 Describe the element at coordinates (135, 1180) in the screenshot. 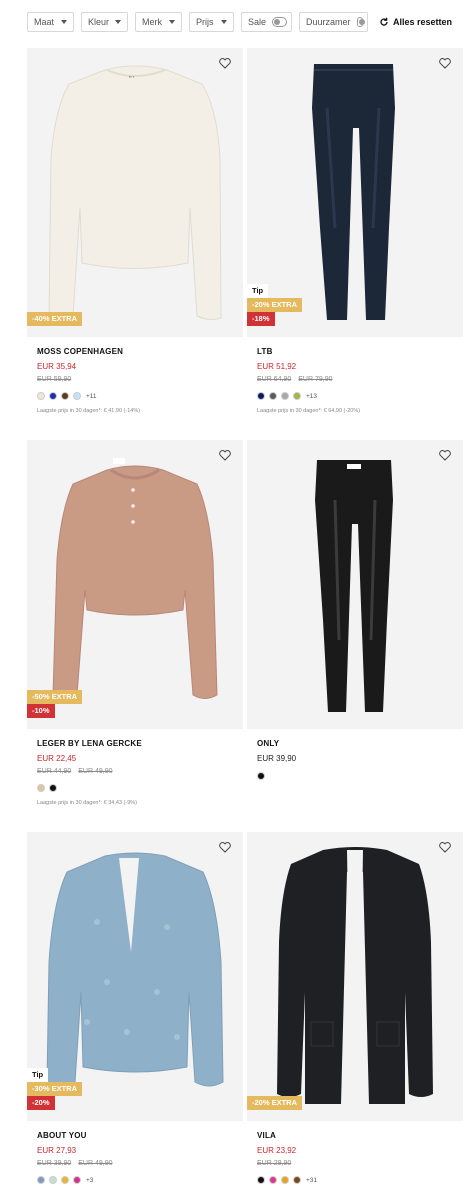

I see `color-swatches: +3` at that location.